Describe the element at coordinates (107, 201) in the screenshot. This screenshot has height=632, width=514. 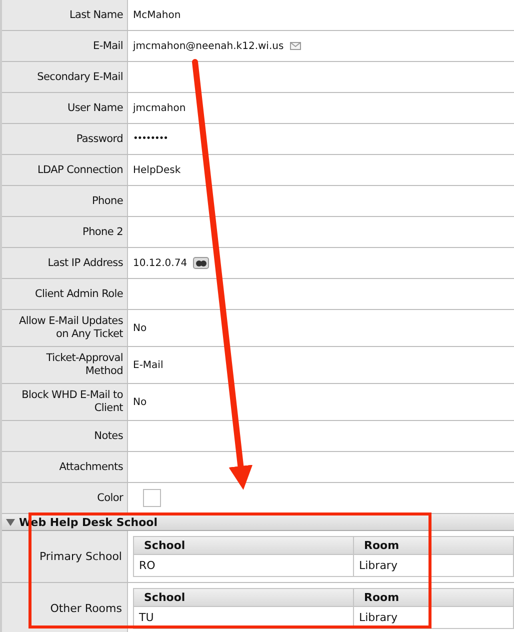
I see `field-label: Phone` at that location.